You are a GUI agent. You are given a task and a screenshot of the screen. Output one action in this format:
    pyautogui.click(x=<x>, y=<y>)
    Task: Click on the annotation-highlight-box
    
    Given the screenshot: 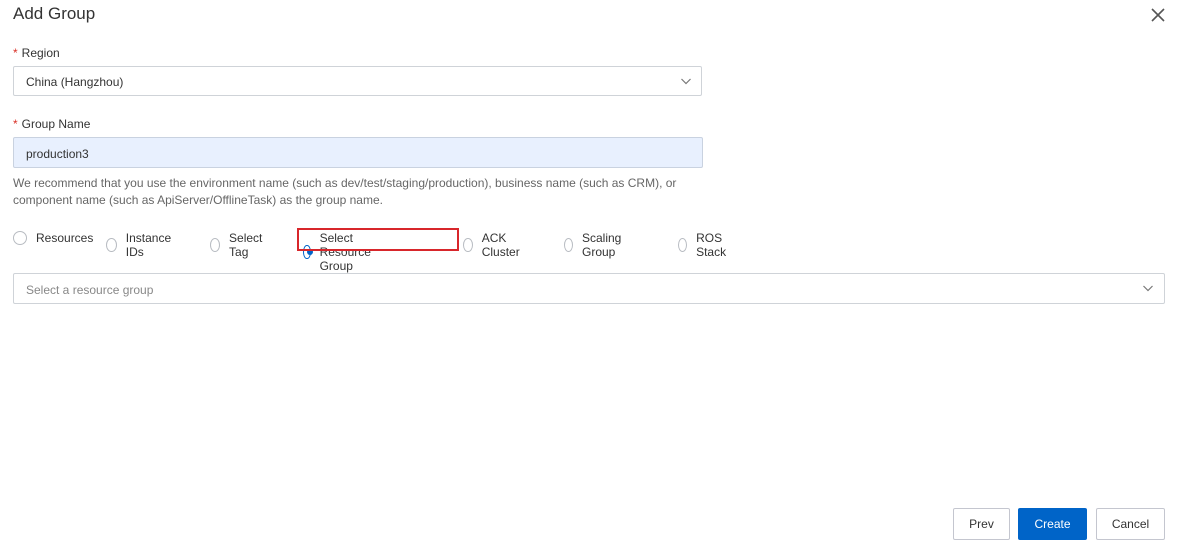 What is the action you would take?
    pyautogui.click(x=378, y=239)
    